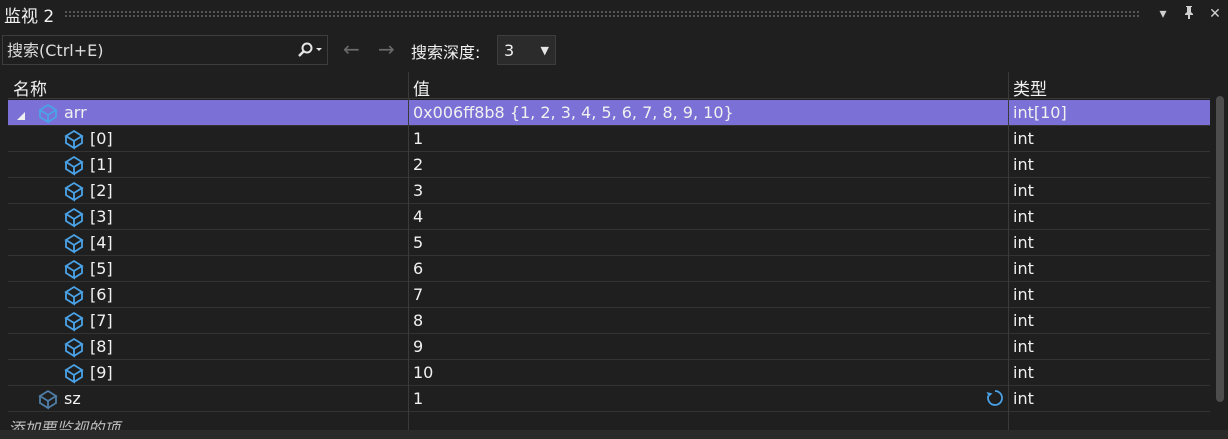  I want to click on watch-toolbar: ← → 搜索深度: 3 ▼, so click(614, 51).